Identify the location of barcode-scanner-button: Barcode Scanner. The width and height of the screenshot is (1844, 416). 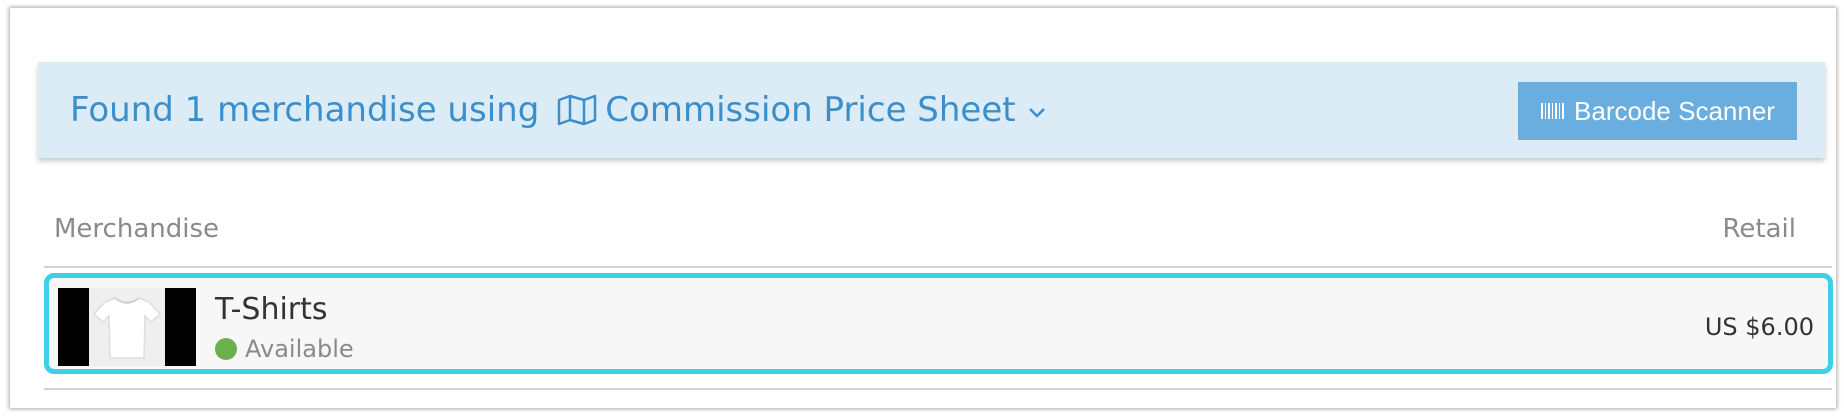
(1657, 111).